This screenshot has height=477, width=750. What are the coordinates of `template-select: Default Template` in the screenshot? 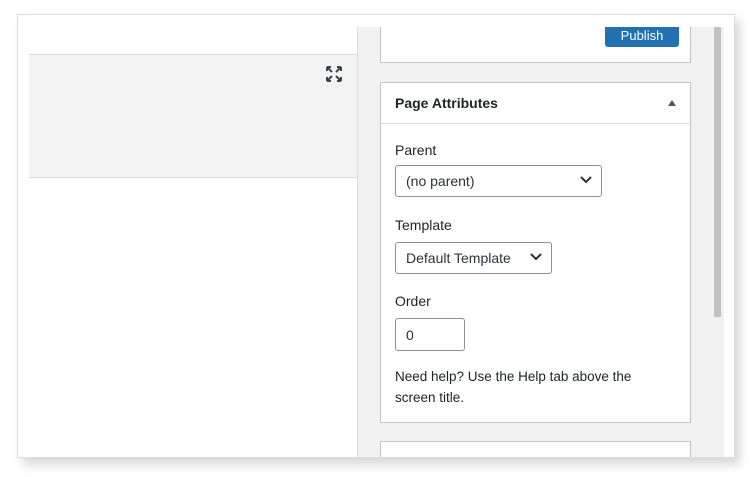 It's located at (473, 258).